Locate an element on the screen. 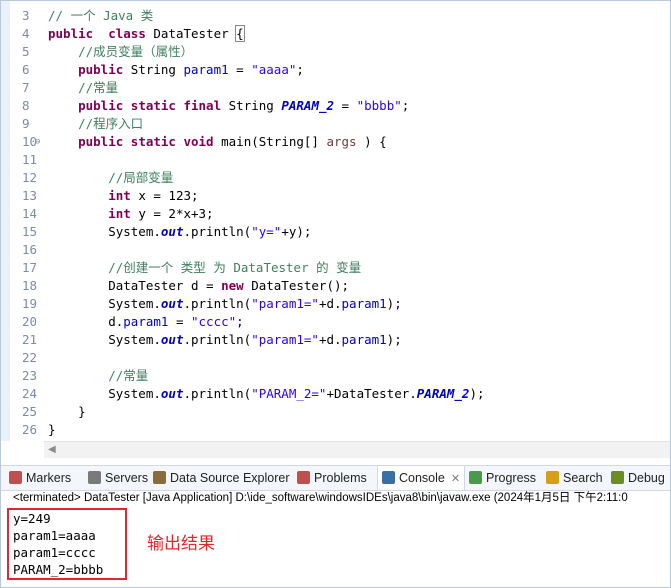 The height and width of the screenshot is (588, 671). line-number: 21 is located at coordinates (30, 339).